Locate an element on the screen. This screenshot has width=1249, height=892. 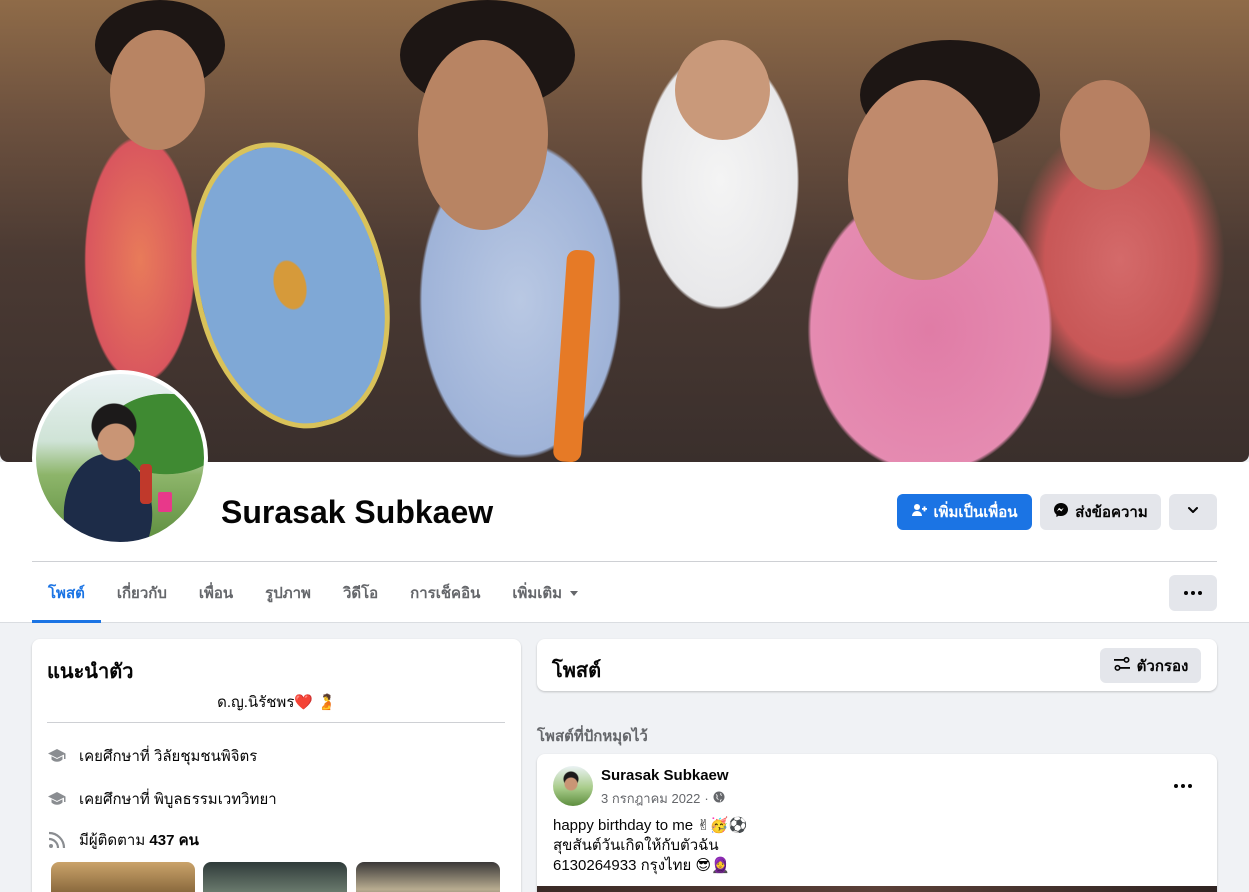
post-text-line: 6130264933 กรุงไทย 😎🧕 is located at coordinates (641, 865).